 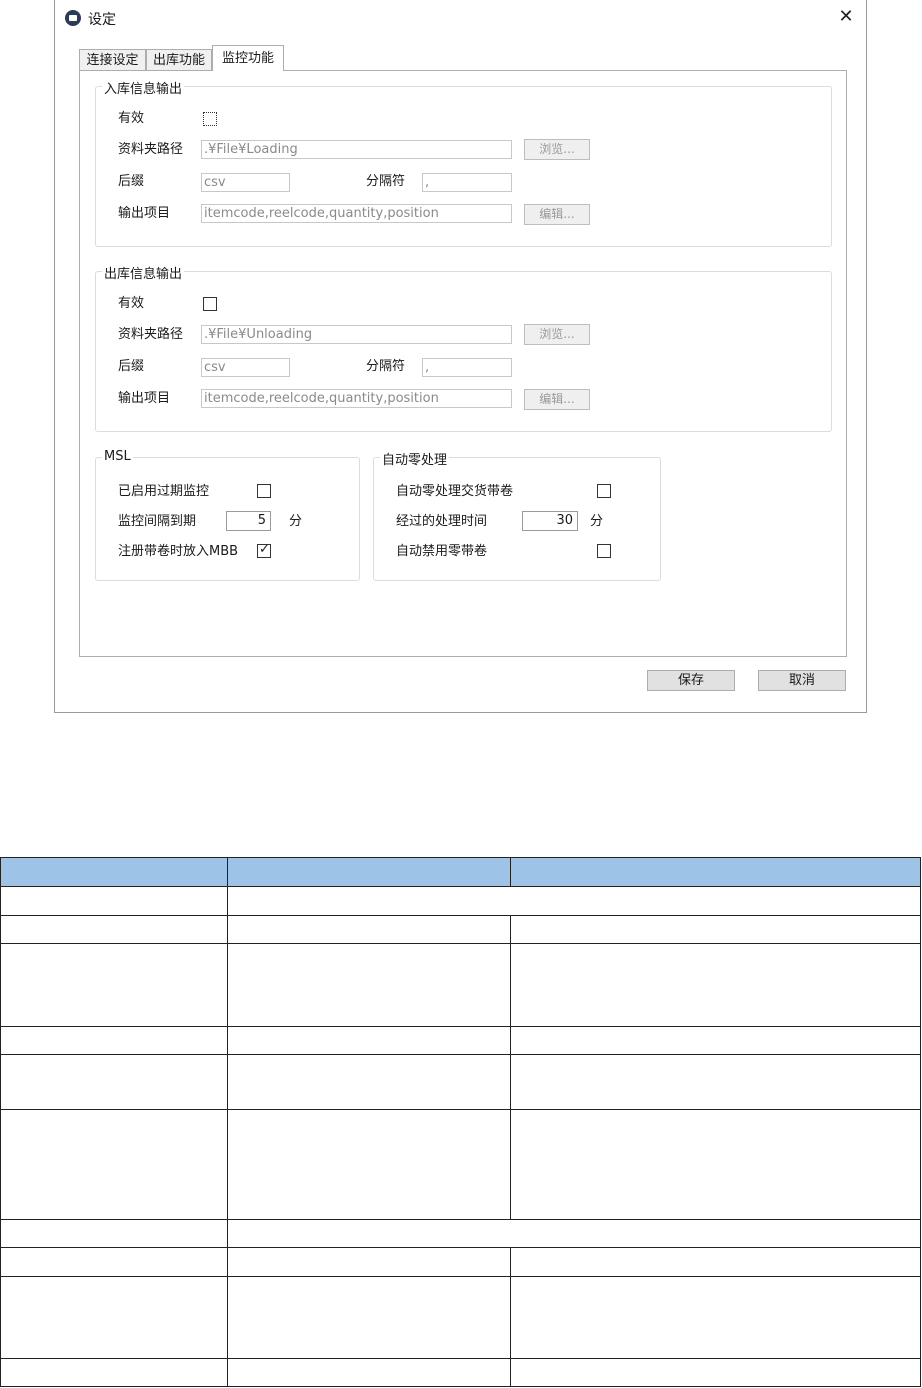 I want to click on outbound-items-label: 输出项目, so click(x=144, y=398).